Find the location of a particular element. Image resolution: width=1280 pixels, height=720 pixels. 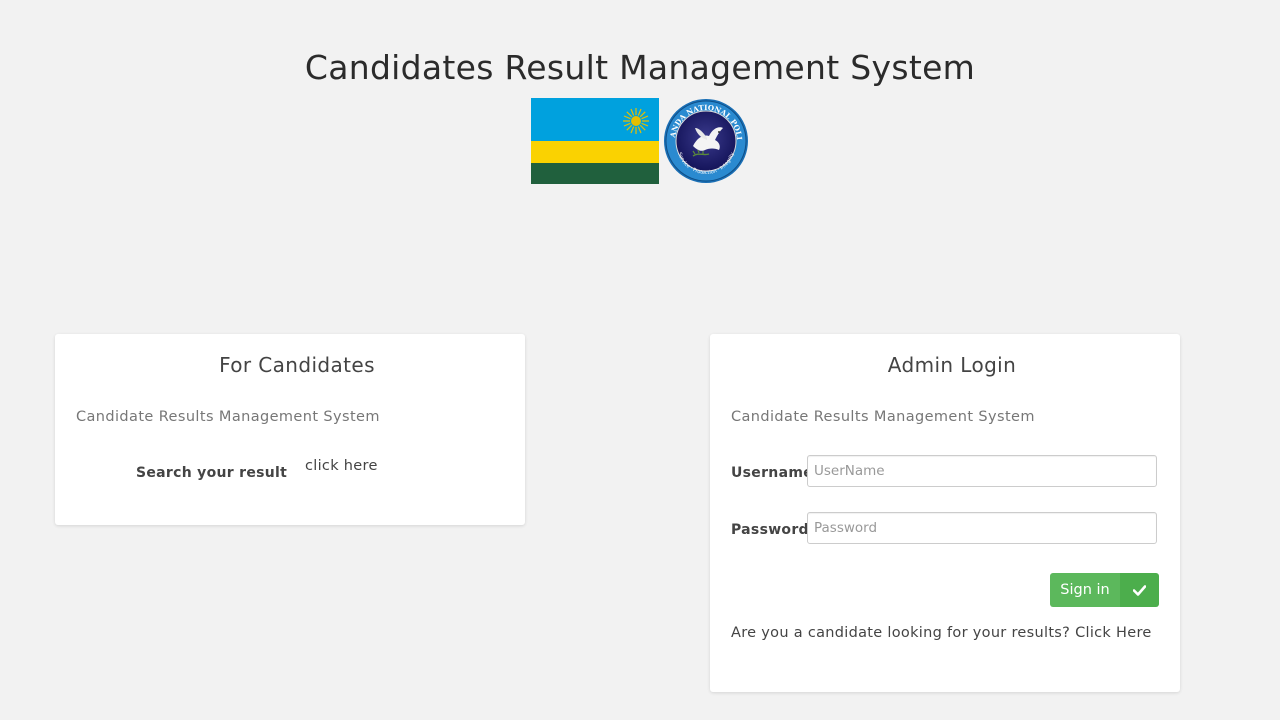

password-label: Password is located at coordinates (770, 530).